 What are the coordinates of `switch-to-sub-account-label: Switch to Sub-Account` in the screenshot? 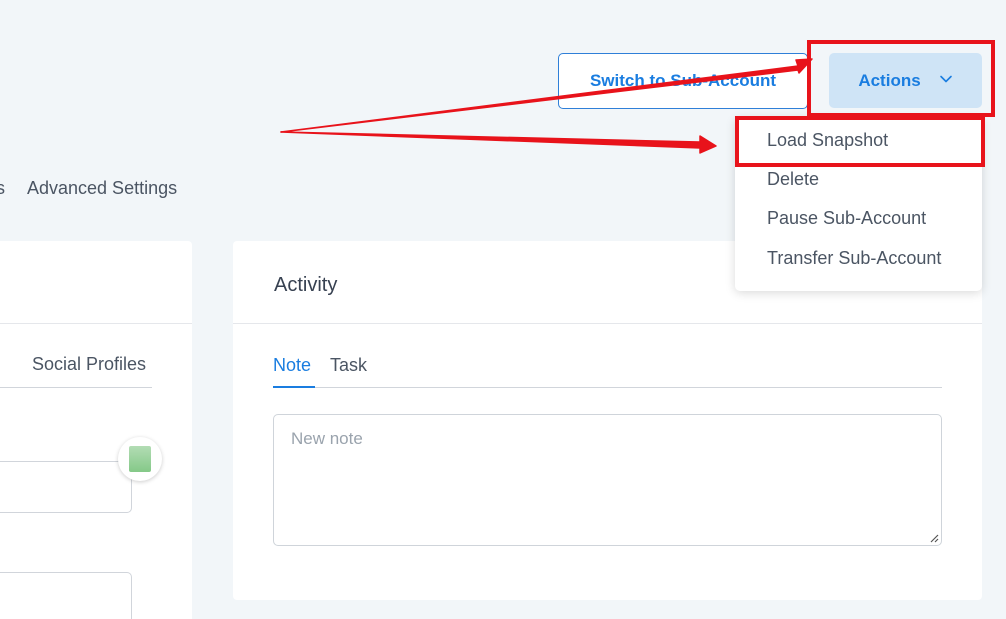 It's located at (683, 80).